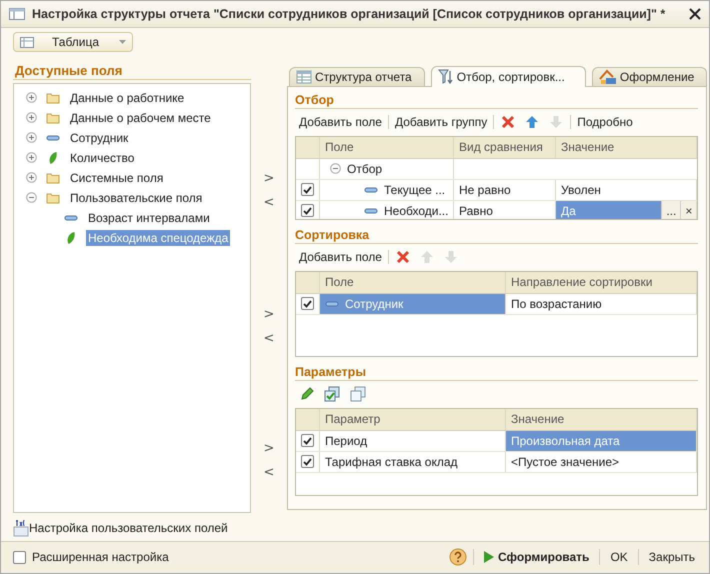 This screenshot has height=574, width=710. Describe the element at coordinates (73, 42) in the screenshot. I see `view-dropdown: Таблица` at that location.